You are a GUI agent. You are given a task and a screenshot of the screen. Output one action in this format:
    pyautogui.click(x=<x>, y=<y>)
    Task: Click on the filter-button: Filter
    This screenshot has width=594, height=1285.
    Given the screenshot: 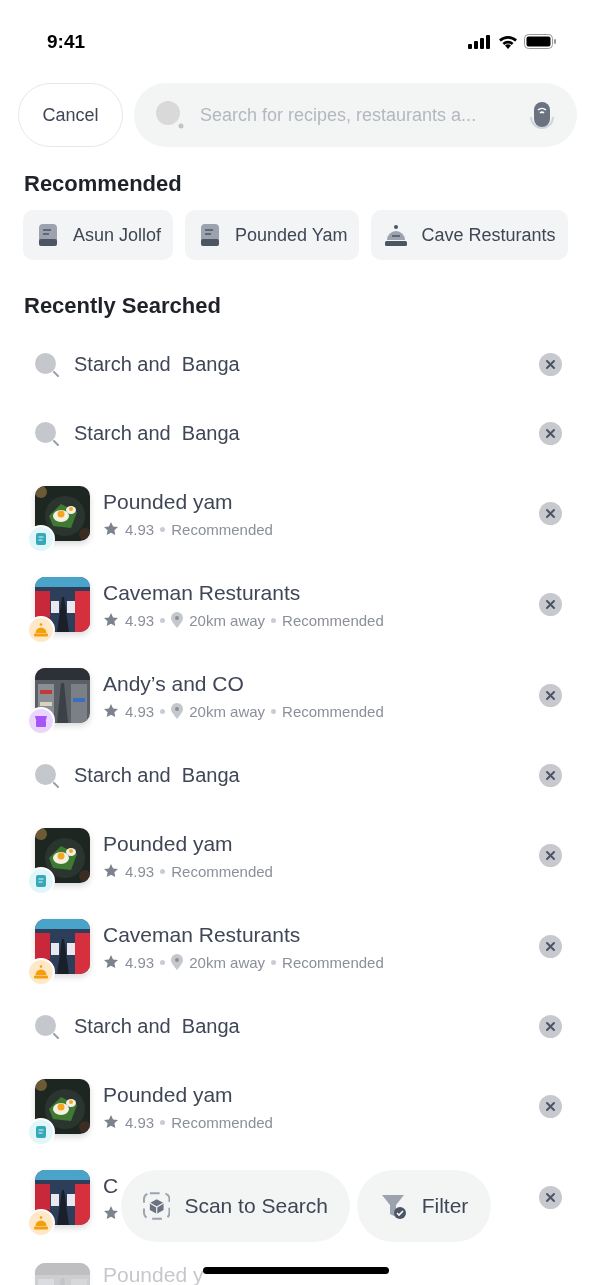 What is the action you would take?
    pyautogui.click(x=424, y=1206)
    